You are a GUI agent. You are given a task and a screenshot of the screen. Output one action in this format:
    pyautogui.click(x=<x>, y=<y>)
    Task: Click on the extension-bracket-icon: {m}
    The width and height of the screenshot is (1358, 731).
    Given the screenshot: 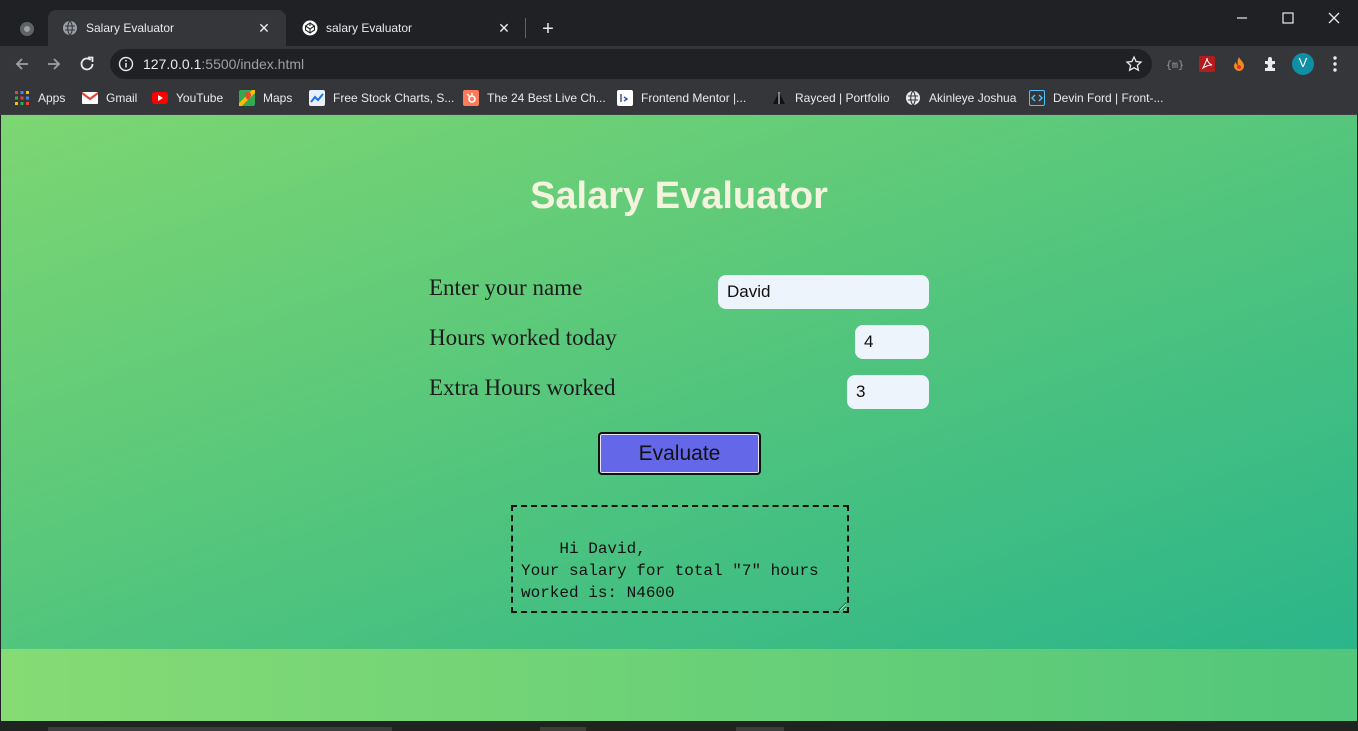 What is the action you would take?
    pyautogui.click(x=1175, y=64)
    